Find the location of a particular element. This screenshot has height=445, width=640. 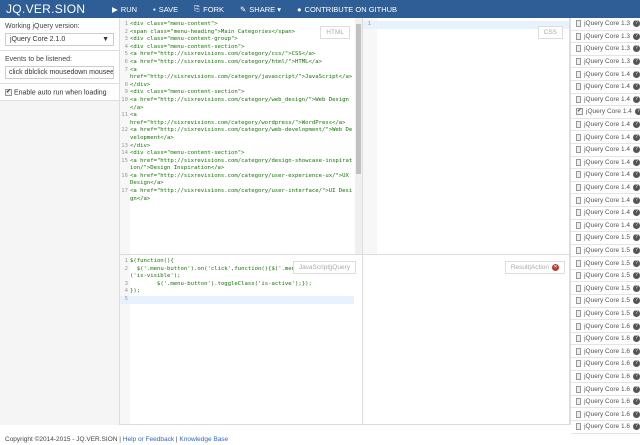

version-item: ✔ jQuery Core 1.4? is located at coordinates (605, 112).